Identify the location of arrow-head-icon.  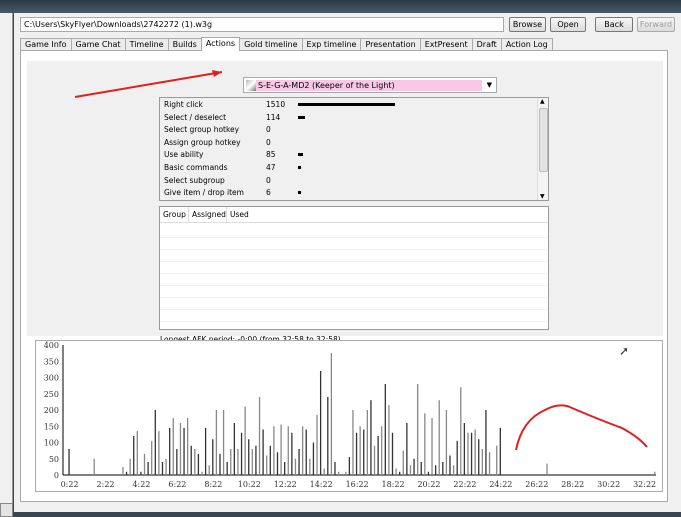
(217, 73).